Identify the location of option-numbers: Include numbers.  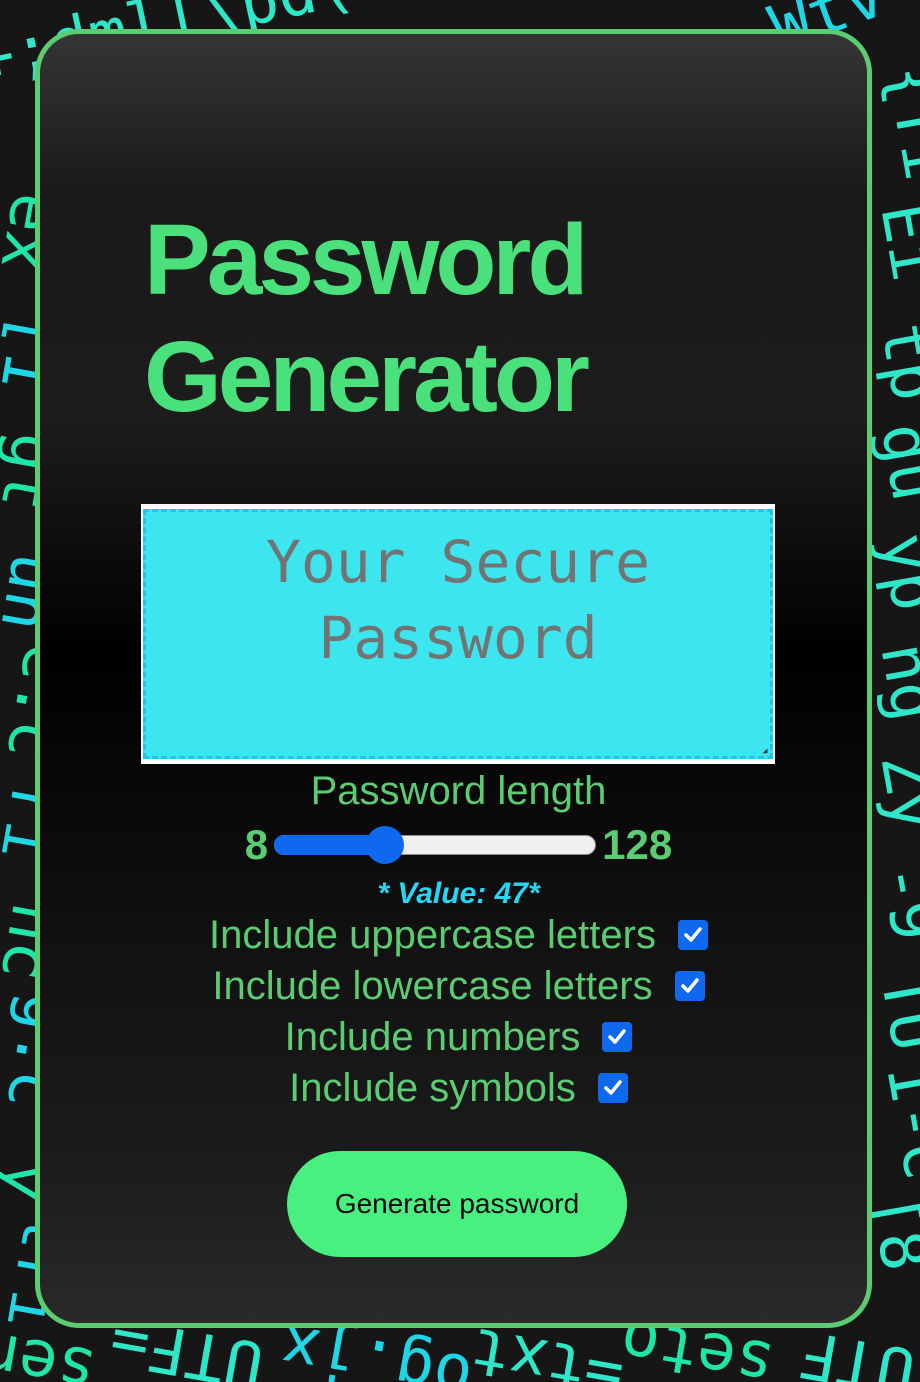
(458, 1037).